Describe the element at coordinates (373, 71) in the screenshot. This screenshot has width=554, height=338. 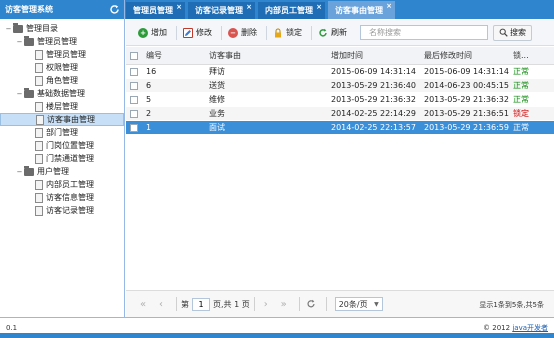
I see `cell-added: 2015-06-09 14:31:14` at that location.